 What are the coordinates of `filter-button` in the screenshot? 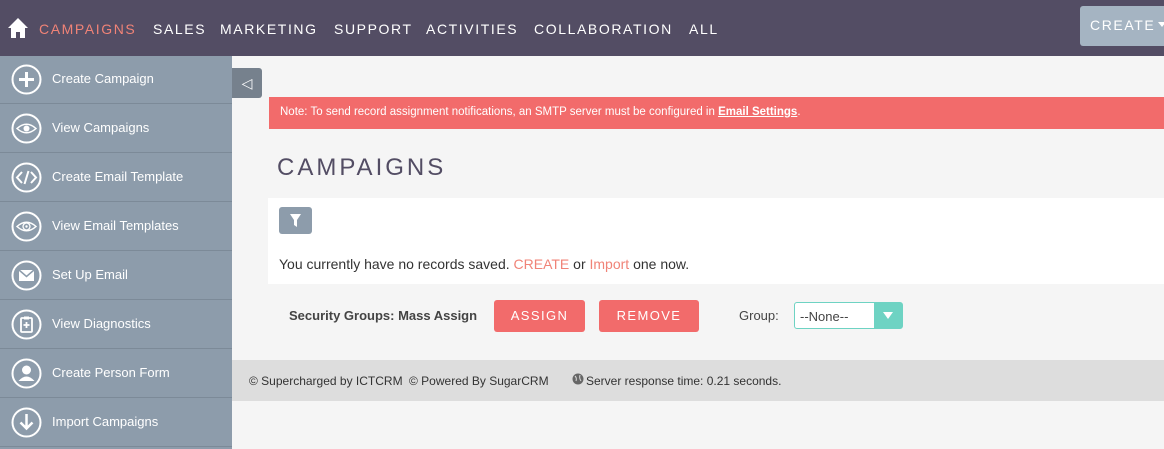 It's located at (295, 220).